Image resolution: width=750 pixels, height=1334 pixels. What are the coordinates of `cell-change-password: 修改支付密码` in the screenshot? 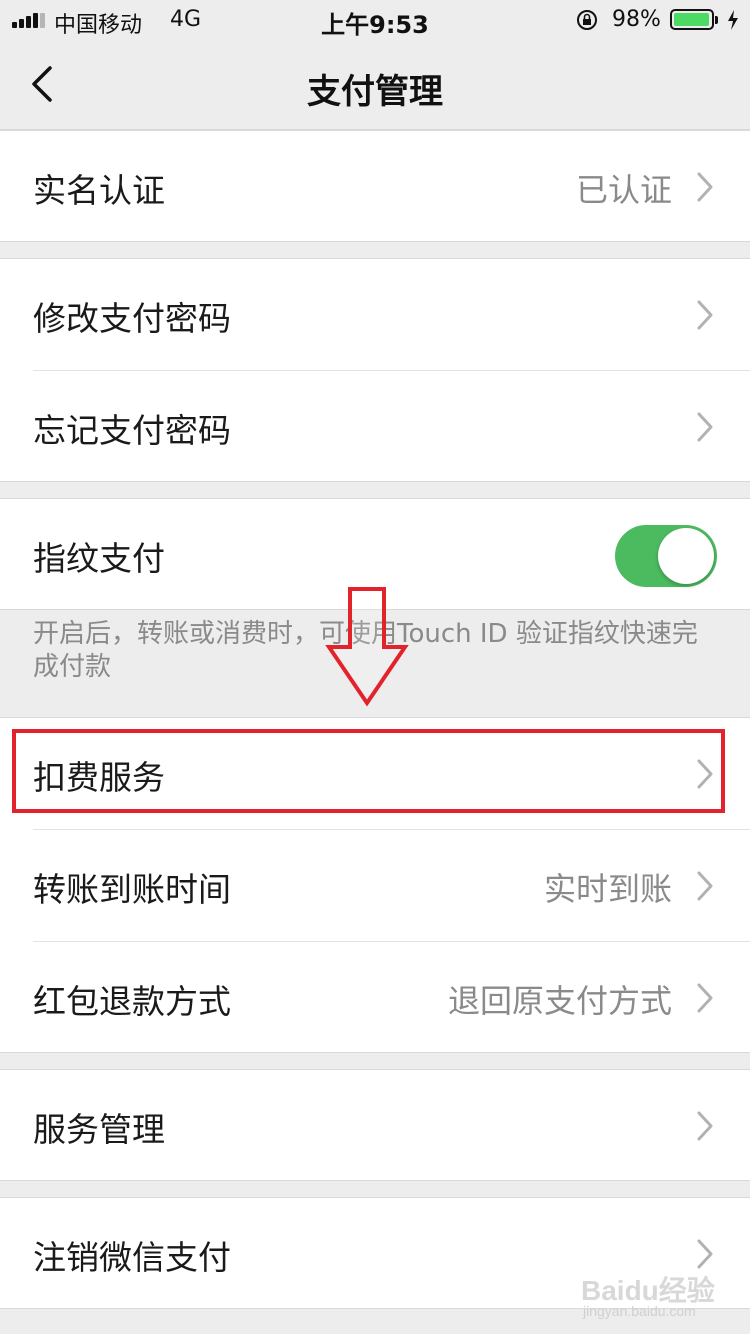 It's located at (375, 314).